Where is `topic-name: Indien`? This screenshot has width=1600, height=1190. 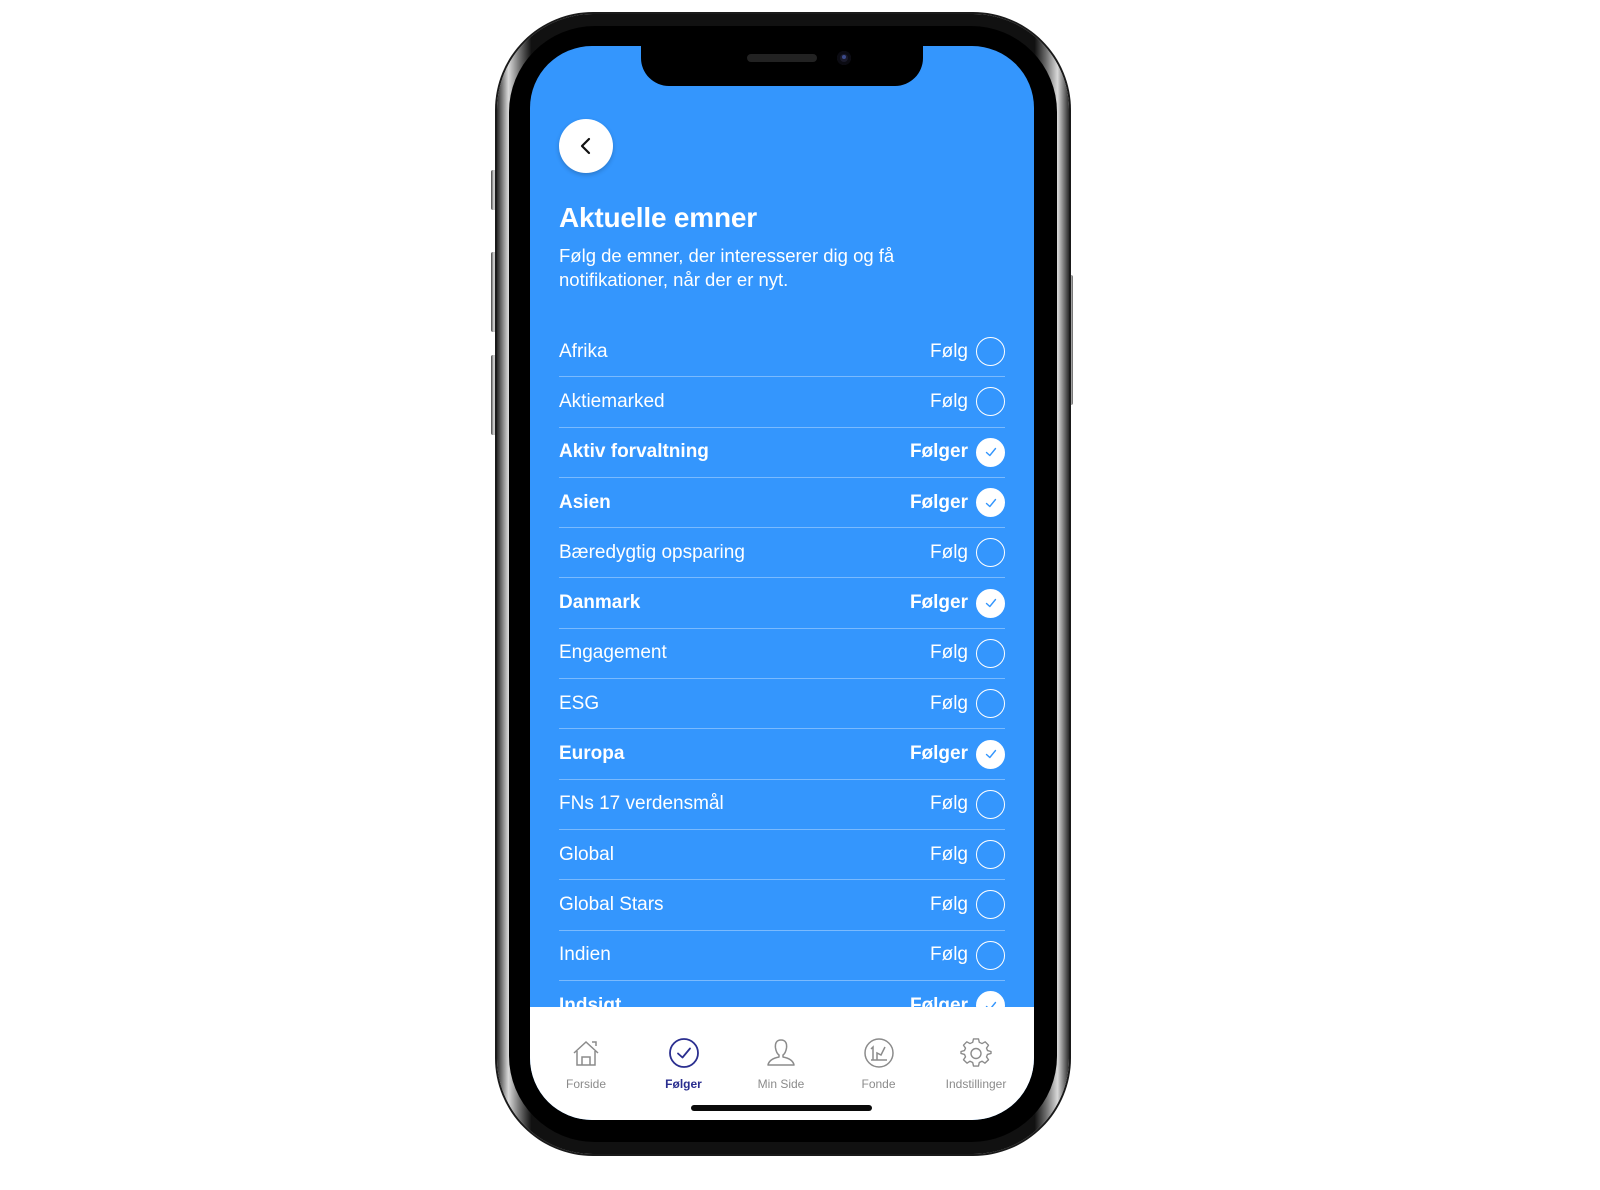 topic-name: Indien is located at coordinates (585, 955).